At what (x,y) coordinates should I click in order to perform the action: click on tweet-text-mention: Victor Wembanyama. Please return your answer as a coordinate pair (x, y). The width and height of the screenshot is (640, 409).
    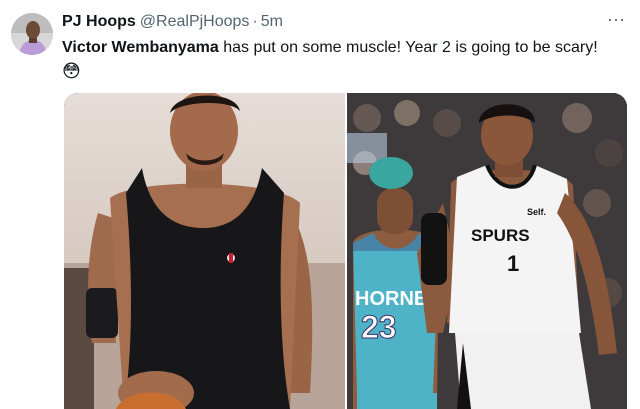
    Looking at the image, I should click on (140, 47).